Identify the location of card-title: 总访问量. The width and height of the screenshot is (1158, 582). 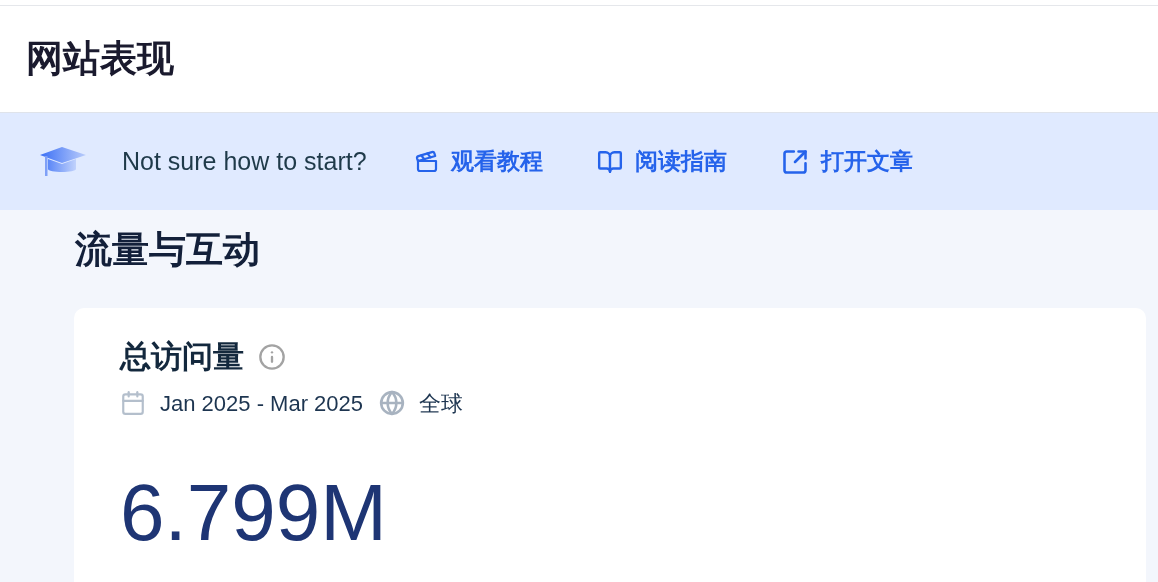
(182, 357).